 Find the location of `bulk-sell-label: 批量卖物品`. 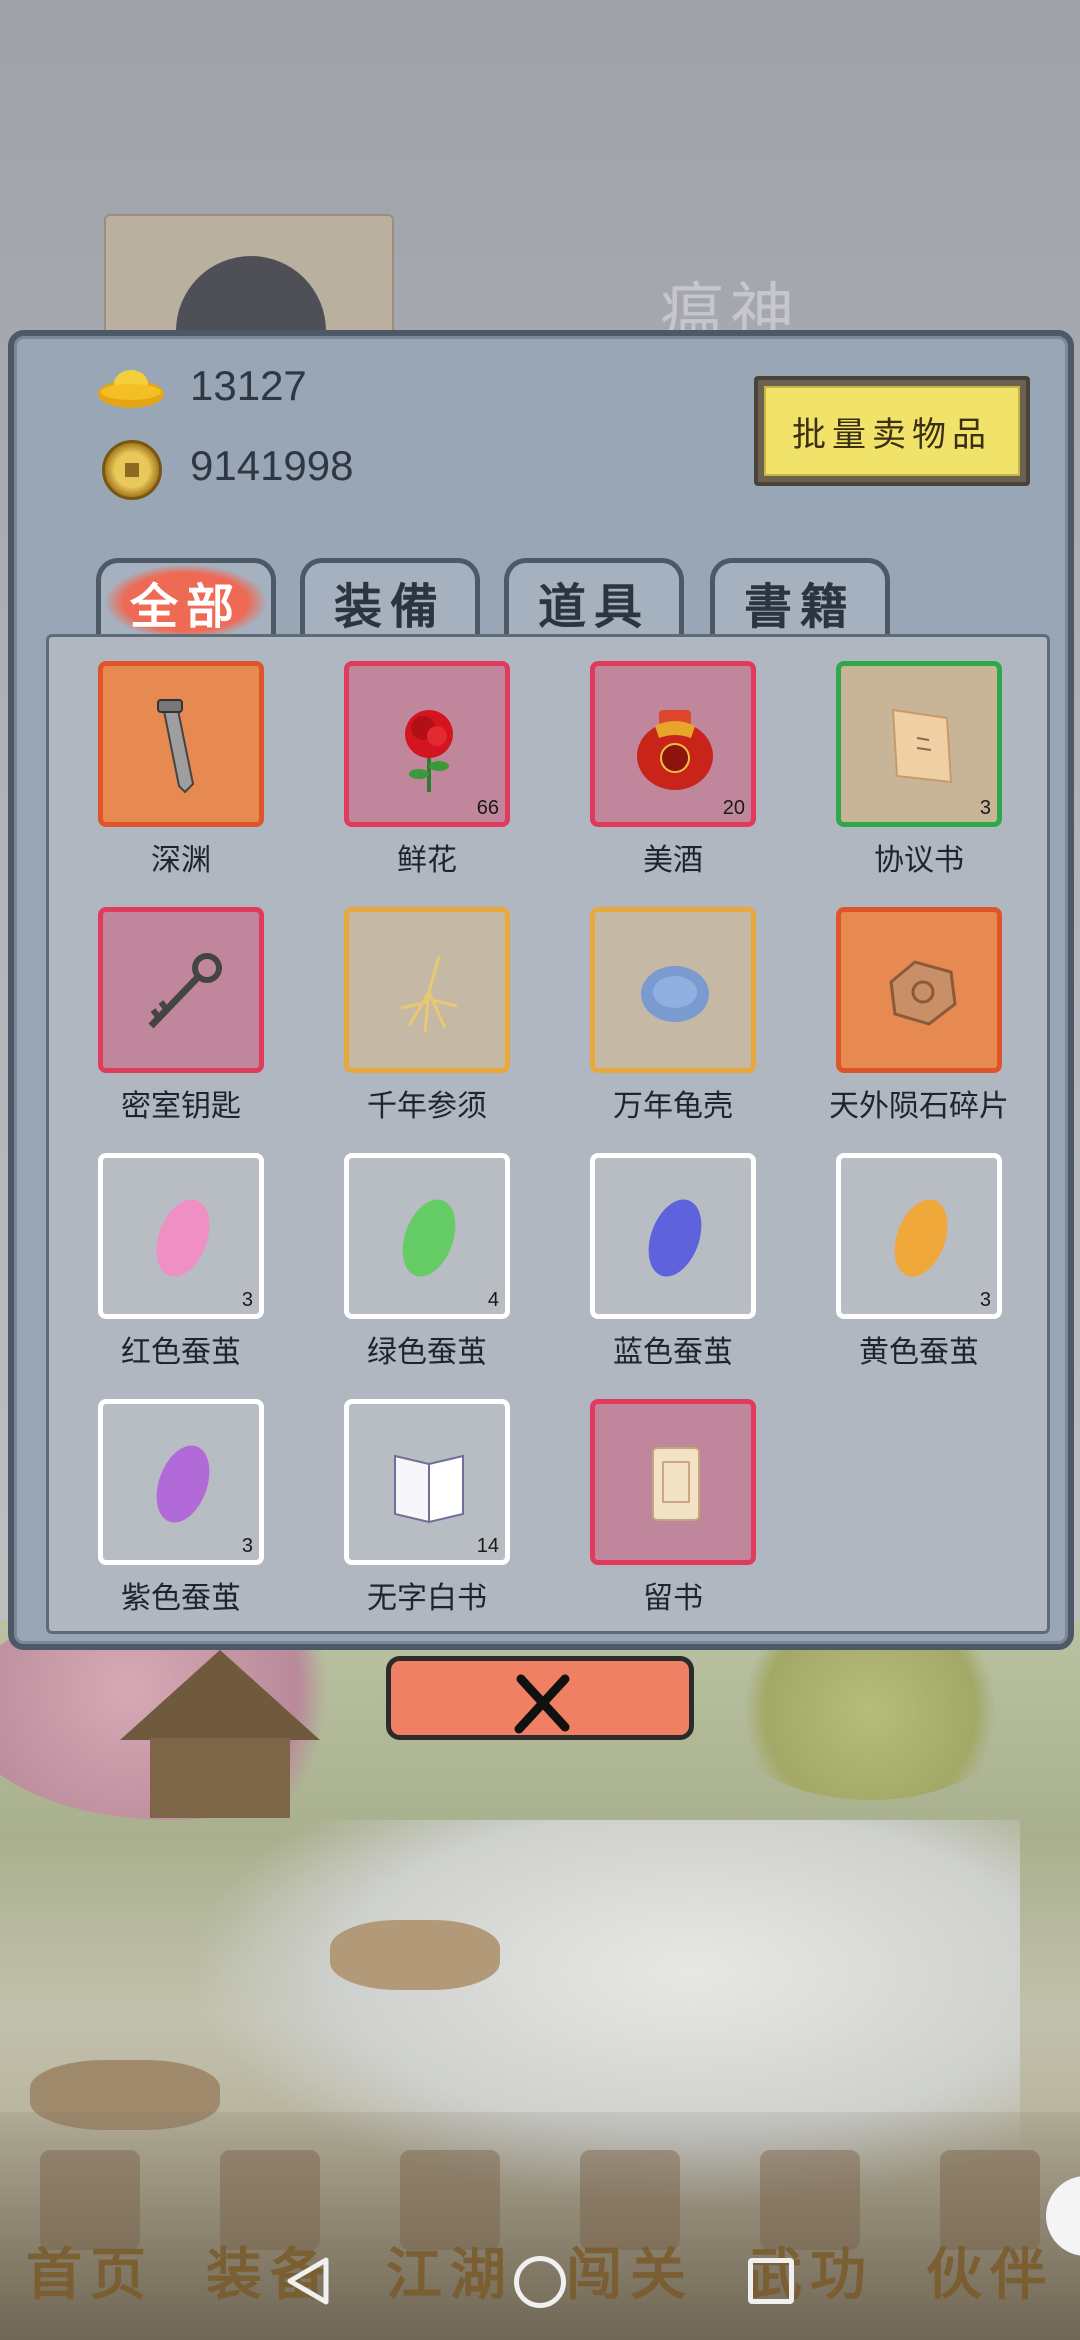

bulk-sell-label: 批量卖物品 is located at coordinates (892, 431).